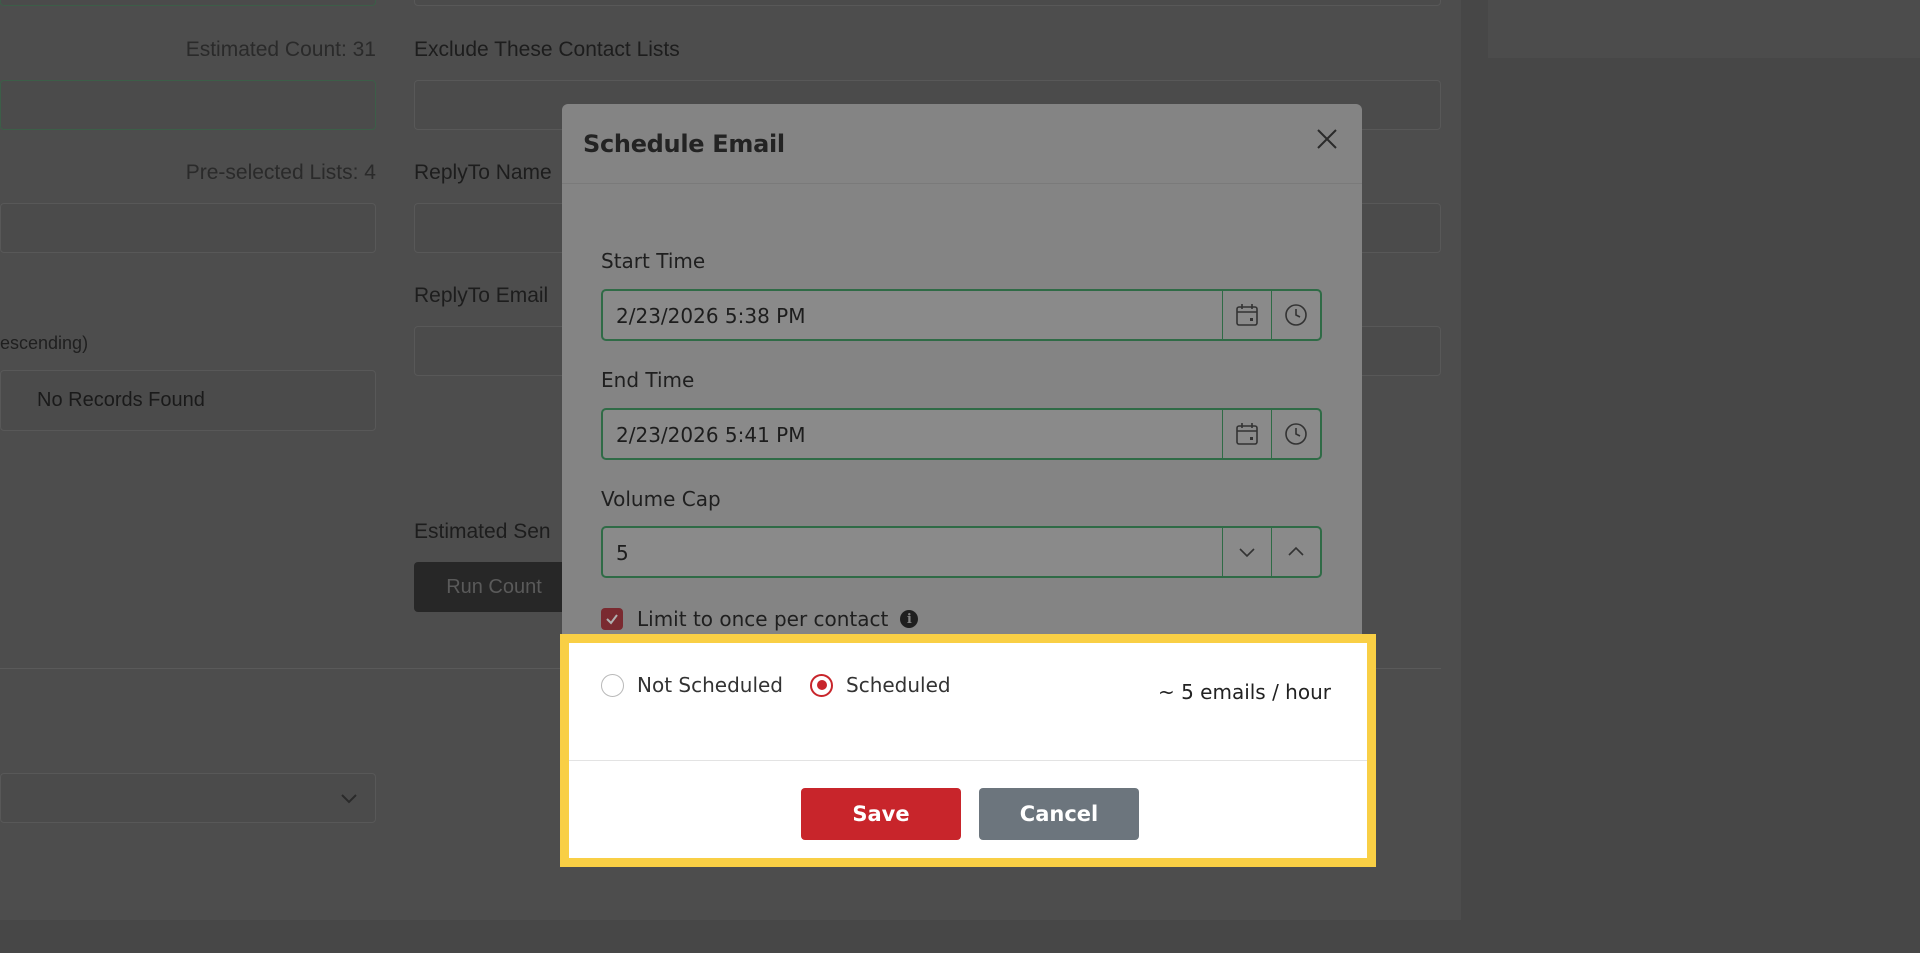 The width and height of the screenshot is (1920, 953). Describe the element at coordinates (763, 619) in the screenshot. I see `limit-once-label: Limit to once per contact` at that location.